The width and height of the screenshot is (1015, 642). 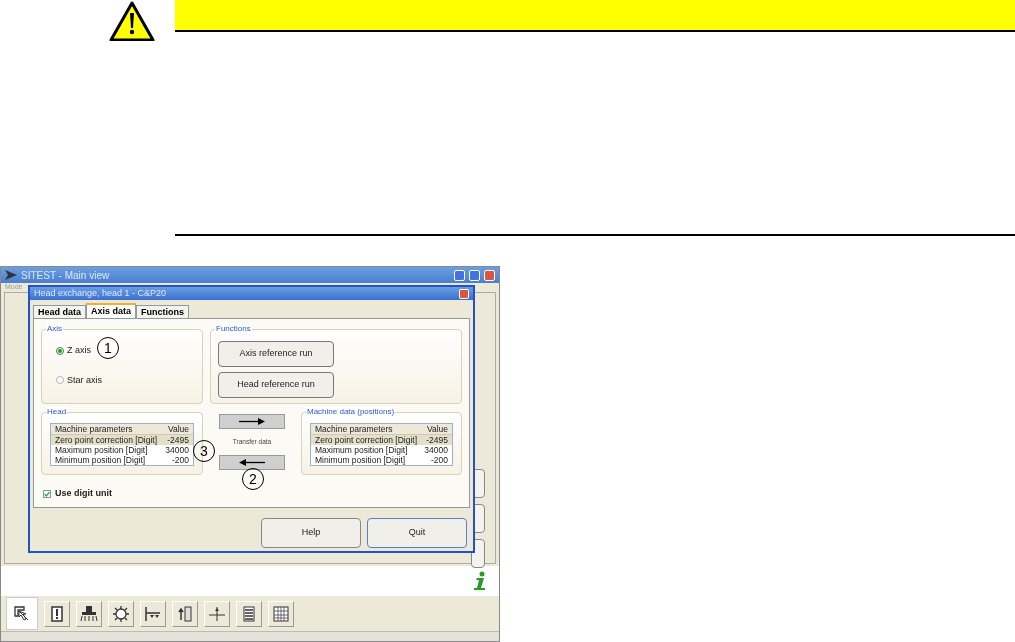 What do you see at coordinates (480, 581) in the screenshot?
I see `info-icon` at bounding box center [480, 581].